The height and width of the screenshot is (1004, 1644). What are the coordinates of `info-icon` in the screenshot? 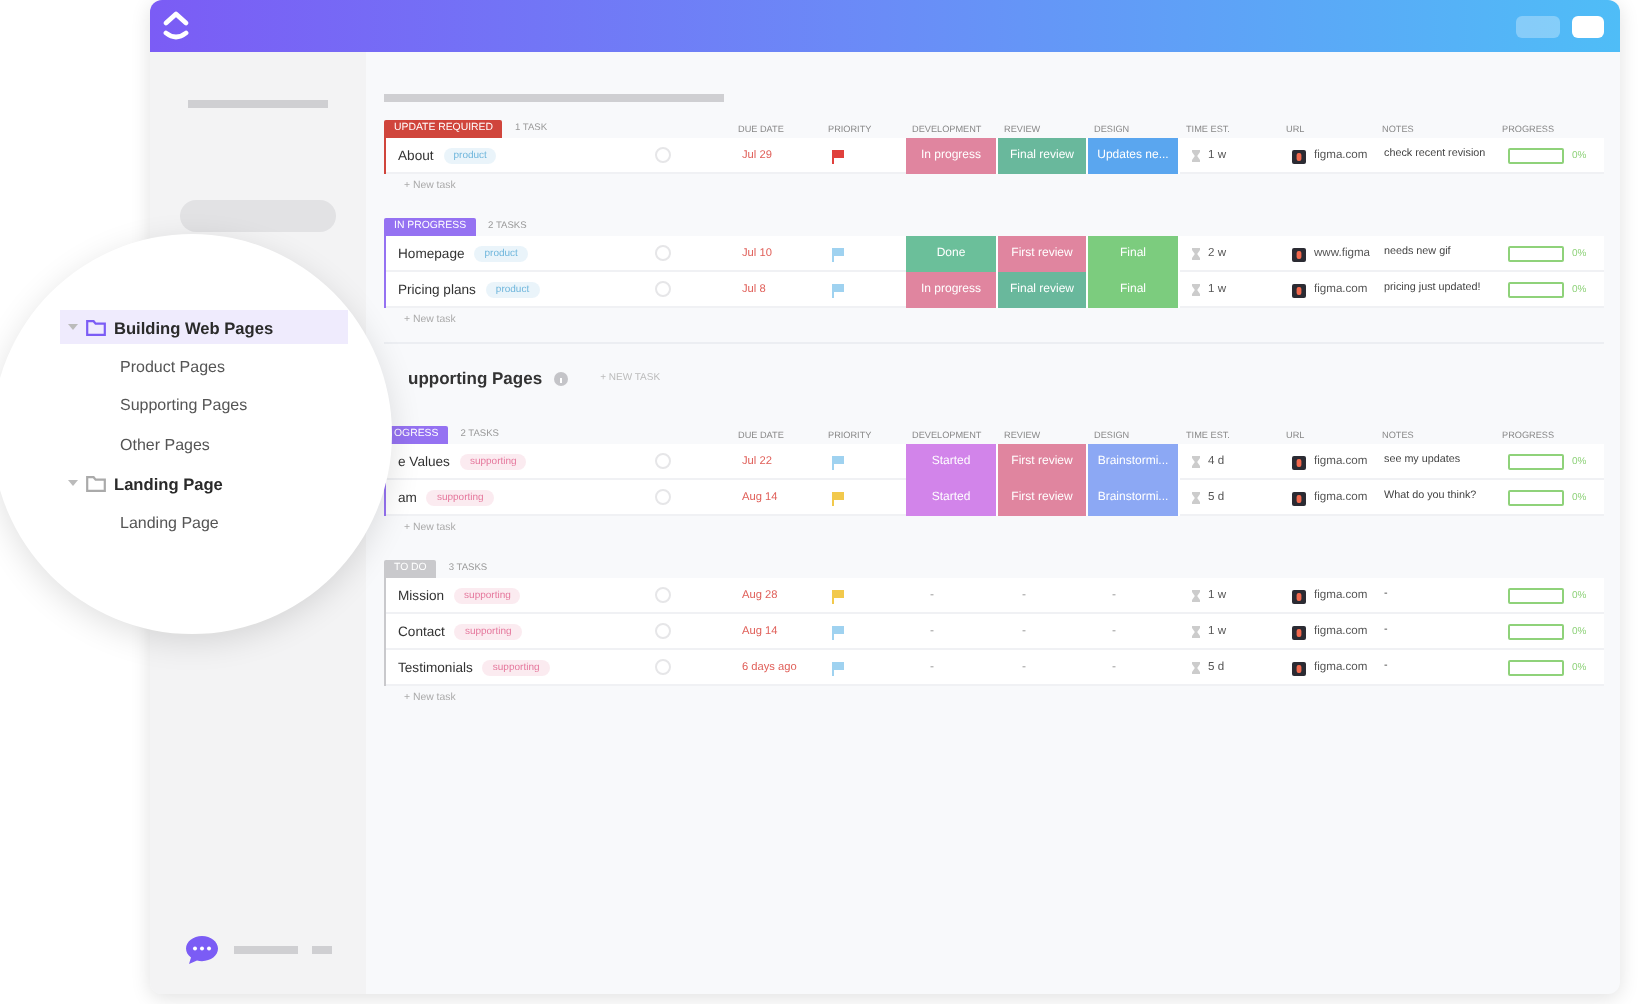 It's located at (561, 378).